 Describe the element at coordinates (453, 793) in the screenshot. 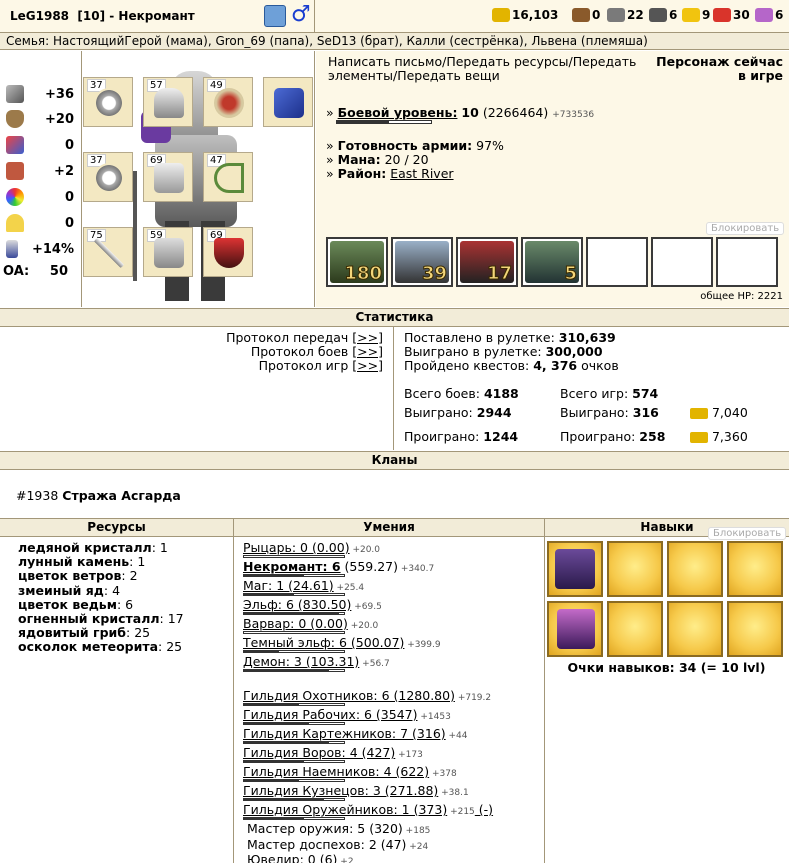

I see `skill-gain: +38.1` at that location.